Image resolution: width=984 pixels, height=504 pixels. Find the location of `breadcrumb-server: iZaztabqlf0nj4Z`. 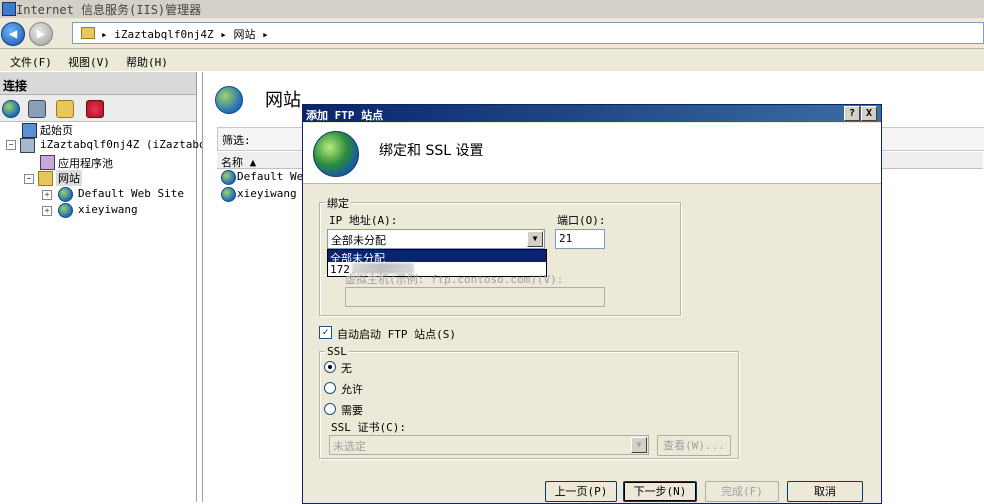

breadcrumb-server: iZaztabqlf0nj4Z is located at coordinates (163, 34).